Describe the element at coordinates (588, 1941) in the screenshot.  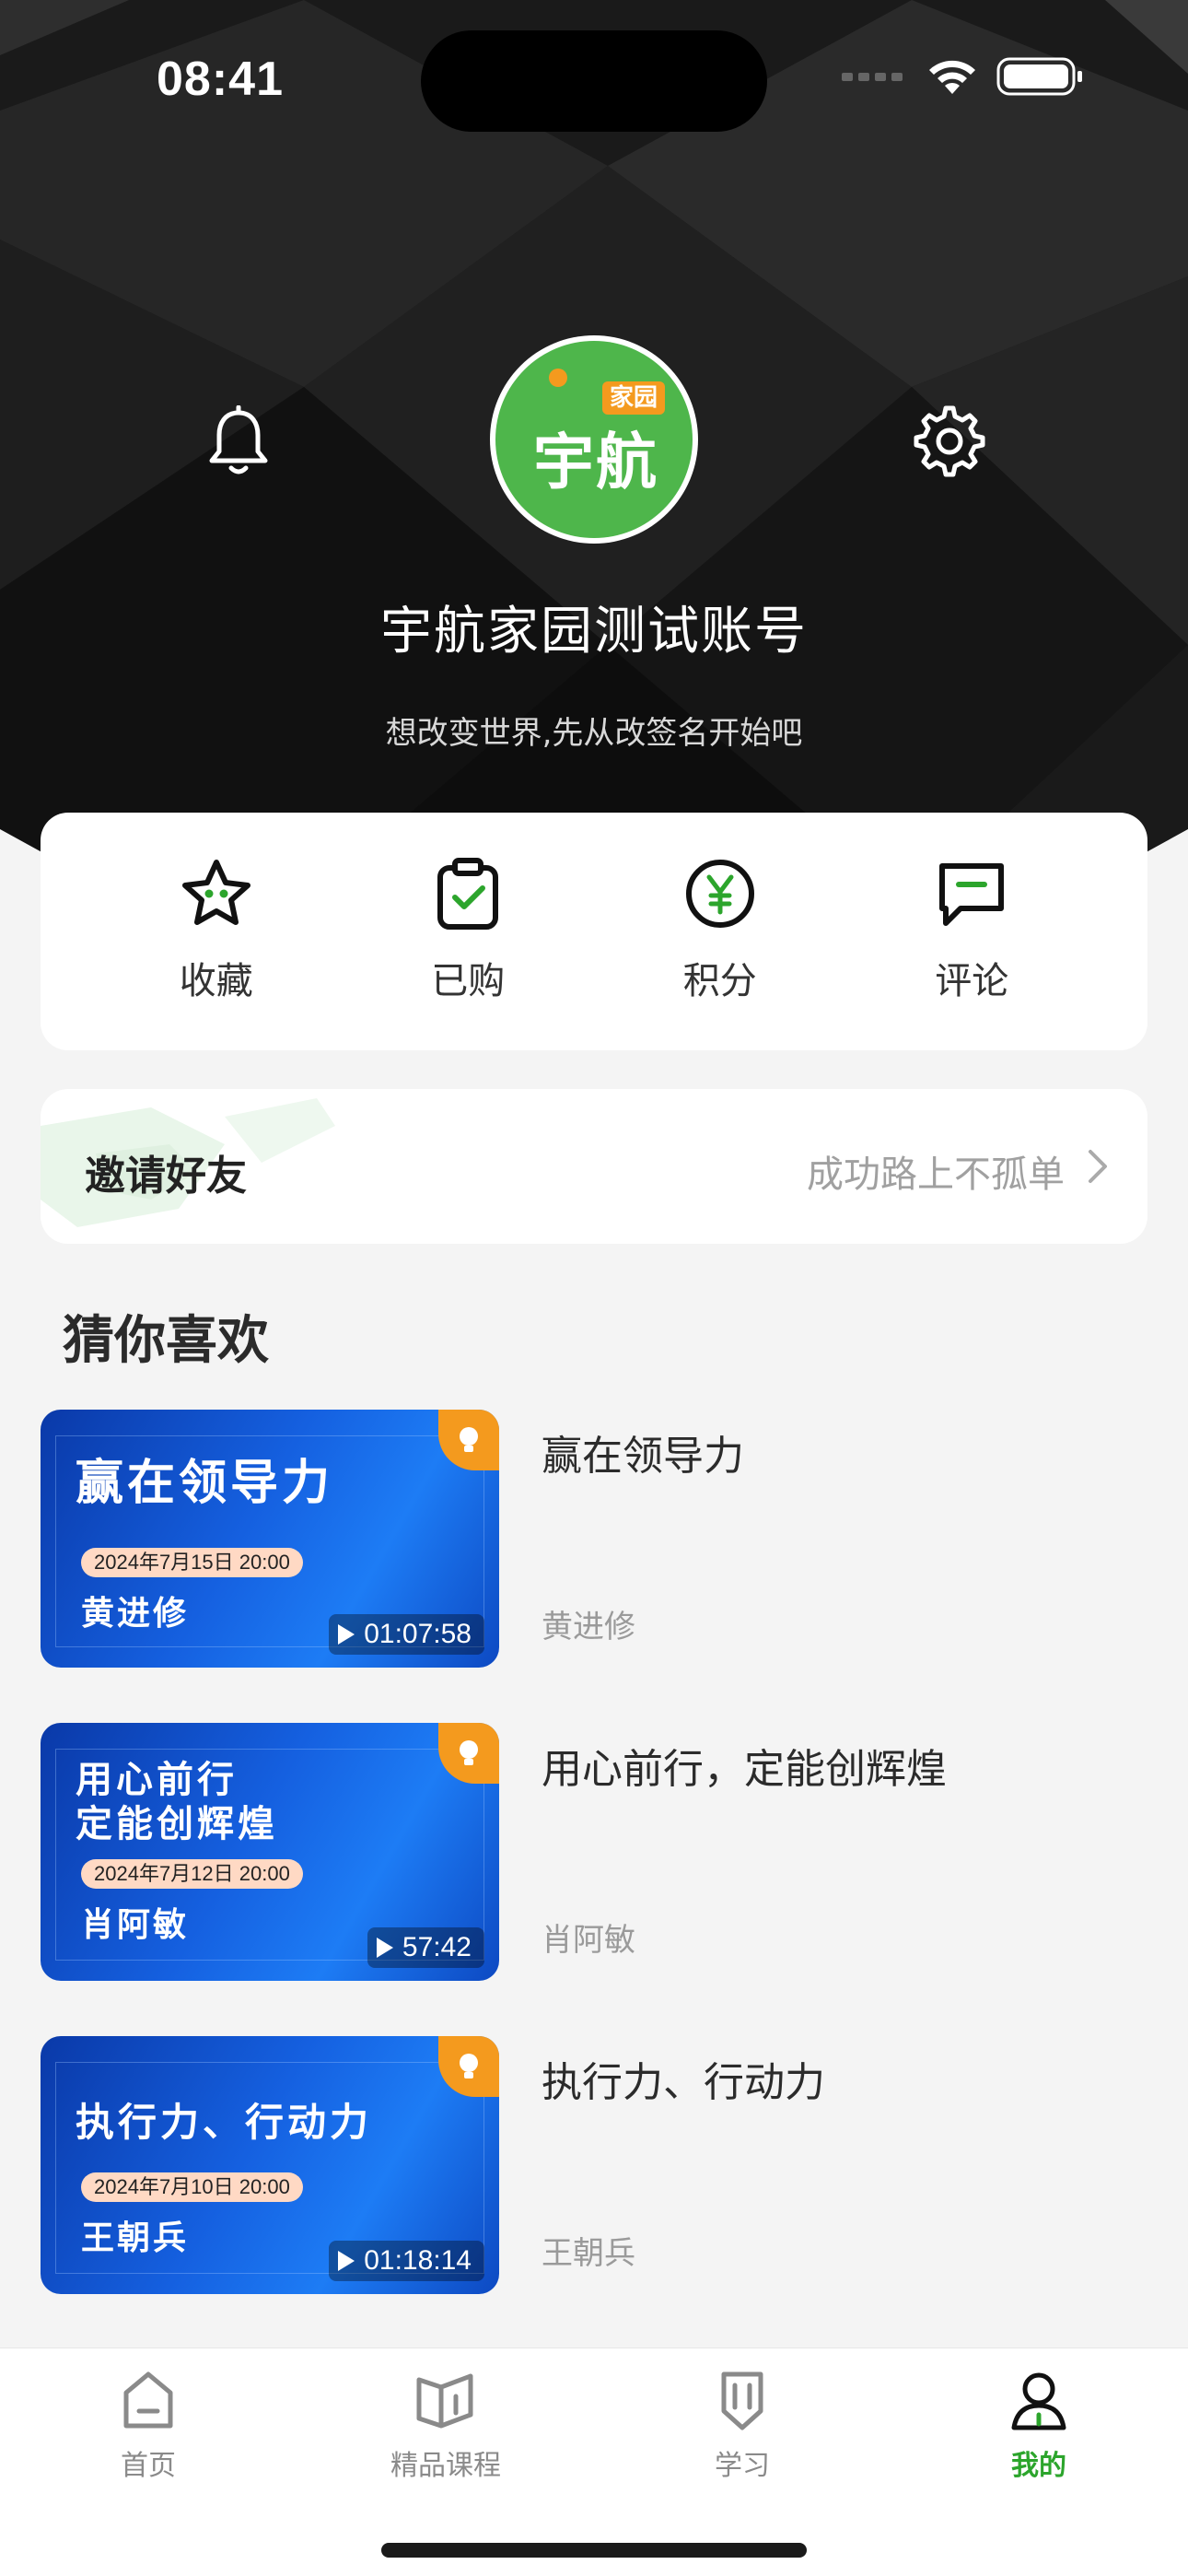
I see `course-lecturer: 肖阿敏` at that location.